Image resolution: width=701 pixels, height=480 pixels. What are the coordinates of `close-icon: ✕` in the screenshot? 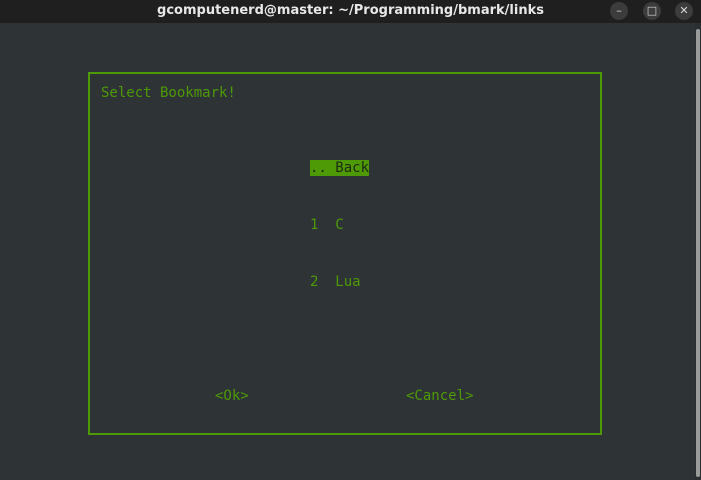 It's located at (684, 11).